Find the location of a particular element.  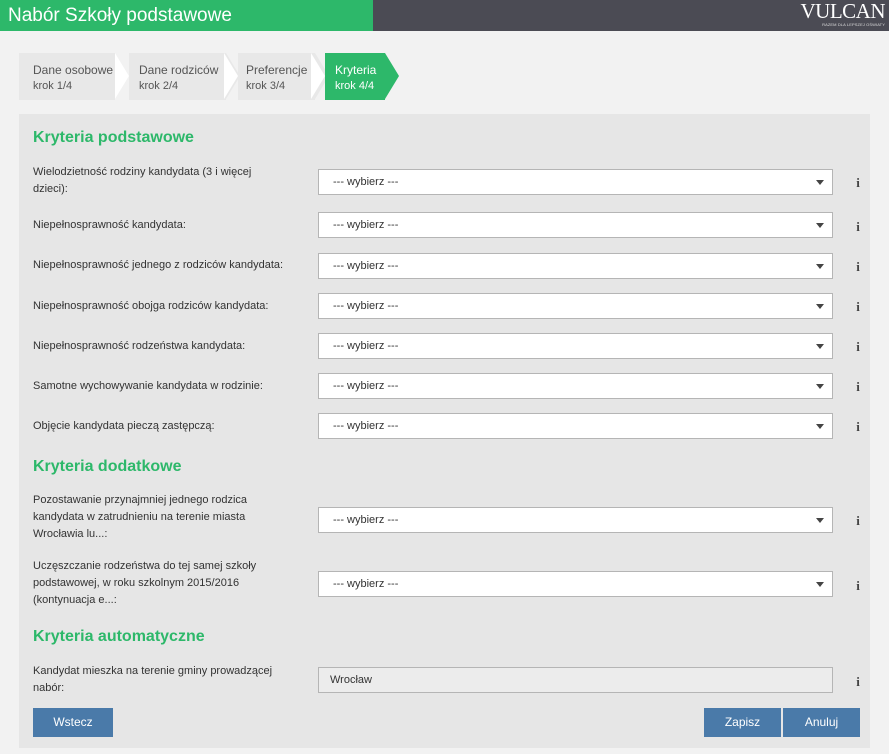

municipality-field: Wrocław is located at coordinates (575, 680).